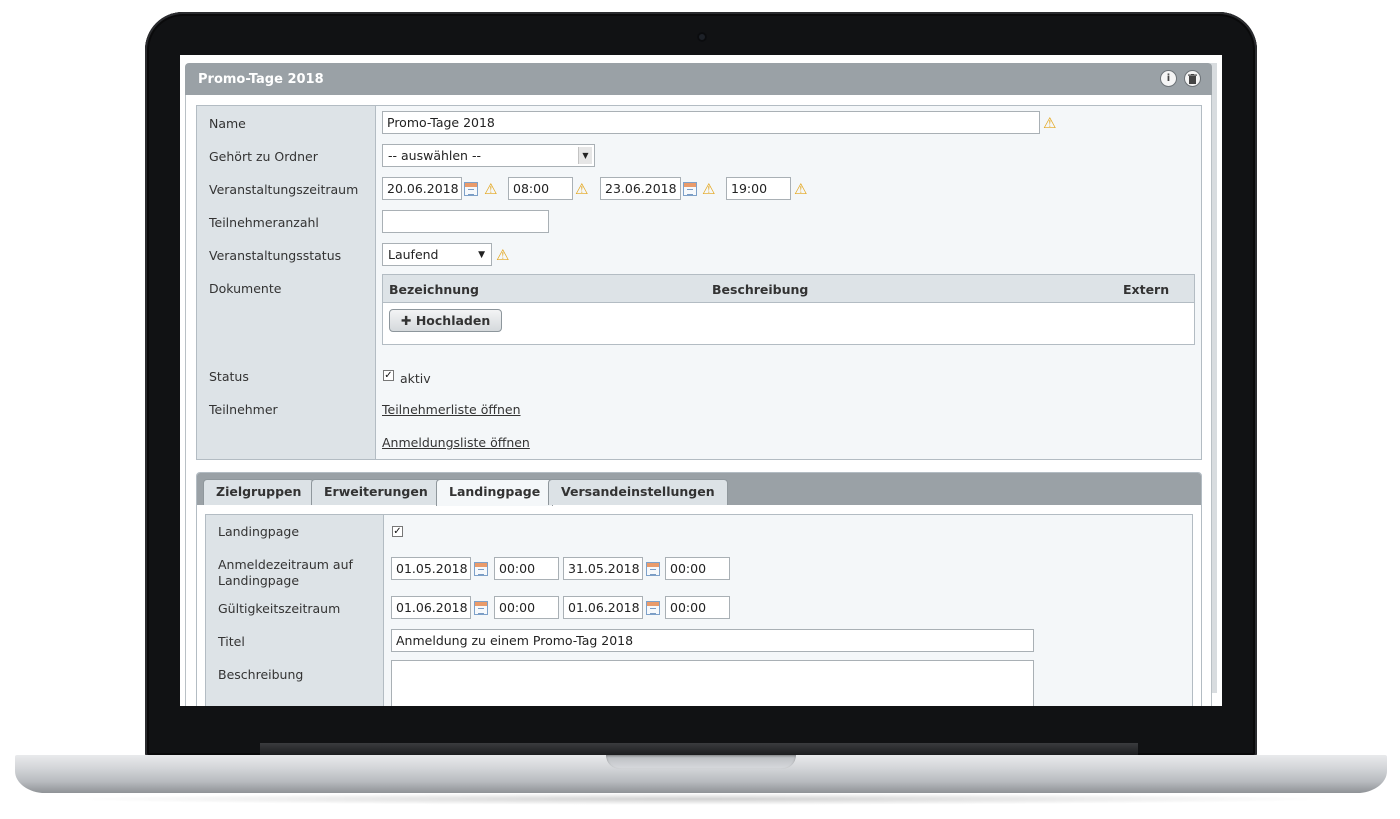 Image resolution: width=1400 pixels, height=819 pixels. I want to click on registration-end-time: 00:00, so click(697, 568).